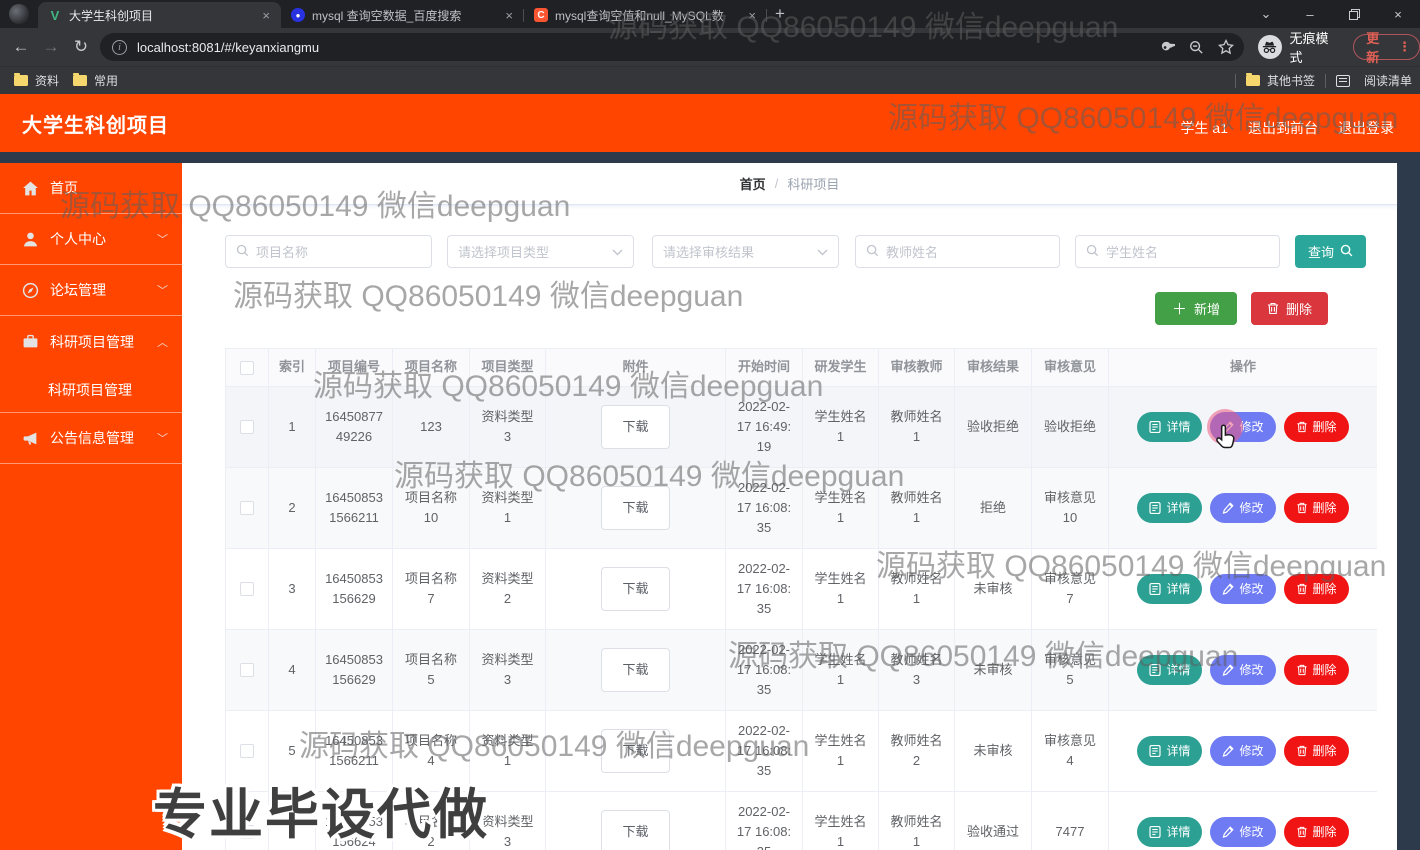 This screenshot has height=850, width=1420. I want to click on cell-operations: 详情 修改 删除, so click(1242, 820).